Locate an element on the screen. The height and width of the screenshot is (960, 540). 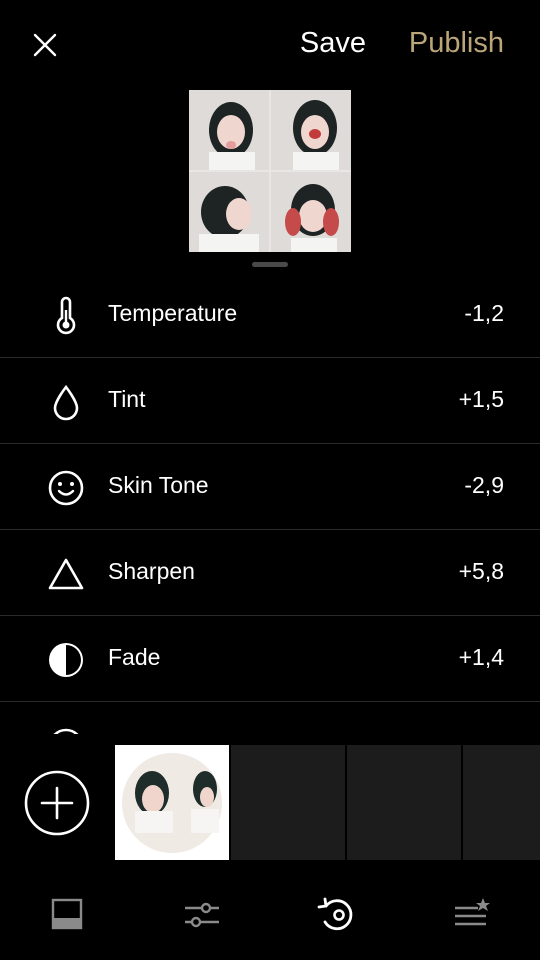
adjustment-value: +1,4 is located at coordinates (481, 657).